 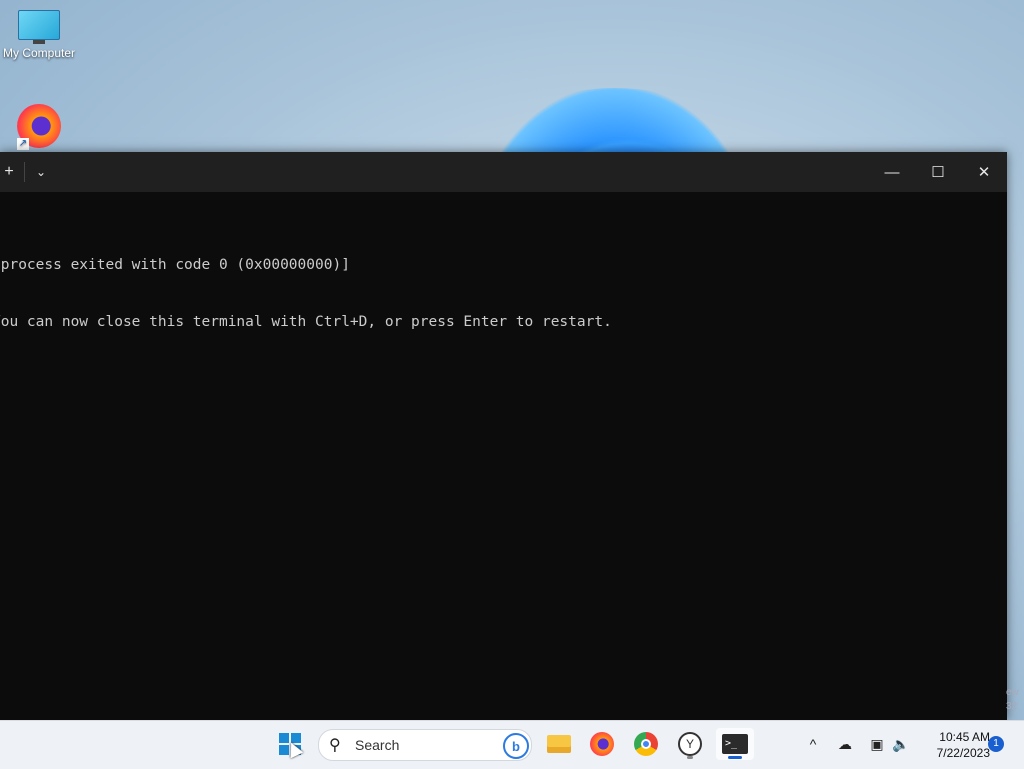 I want to click on firefox-icon, so click(x=602, y=744).